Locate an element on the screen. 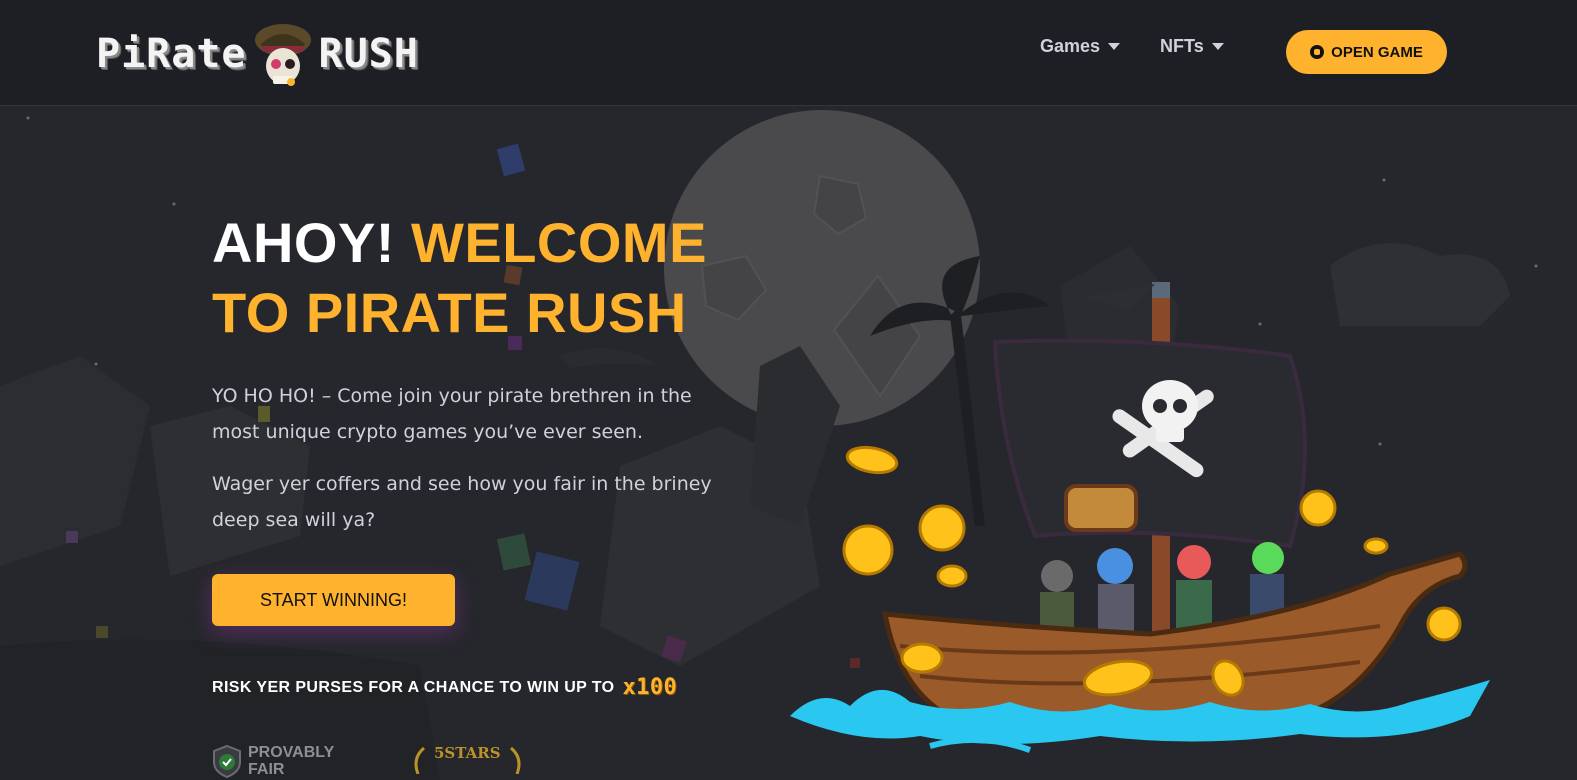 Image resolution: width=1577 pixels, height=780 pixels. five-stars-label: 5STARS is located at coordinates (467, 753).